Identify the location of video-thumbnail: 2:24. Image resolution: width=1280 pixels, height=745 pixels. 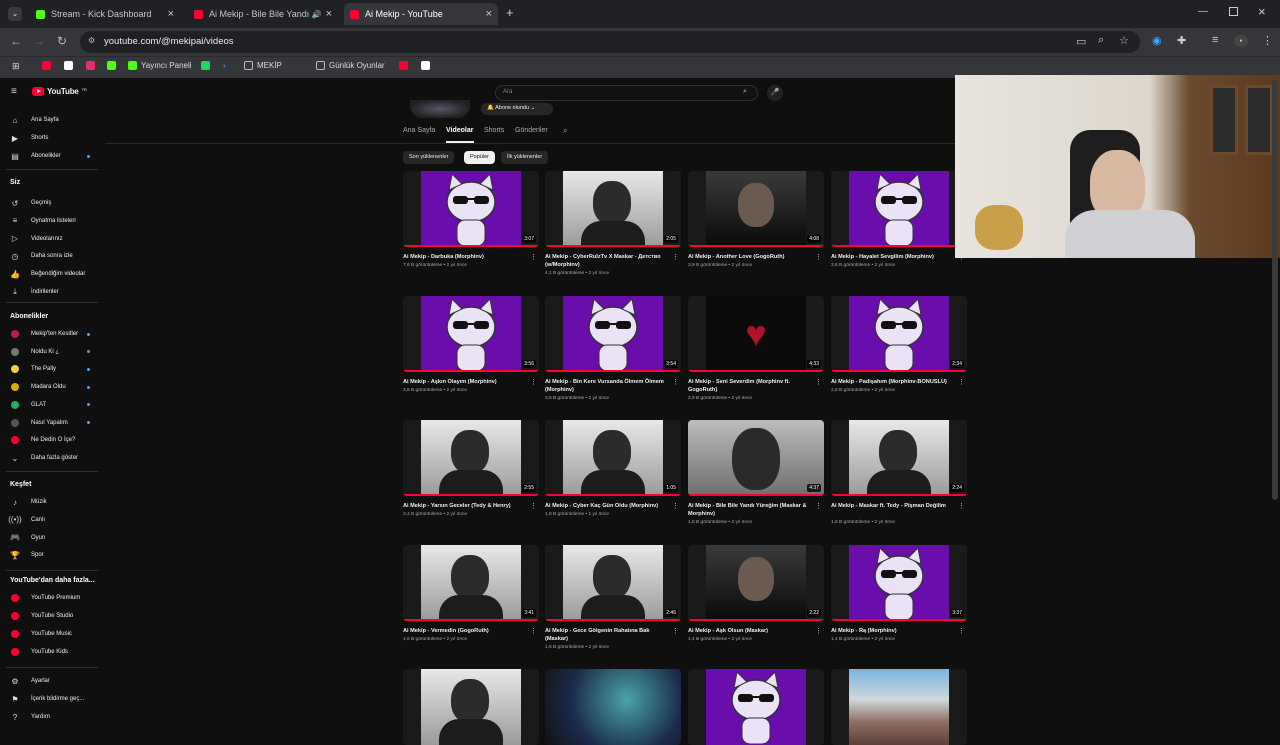
(899, 458).